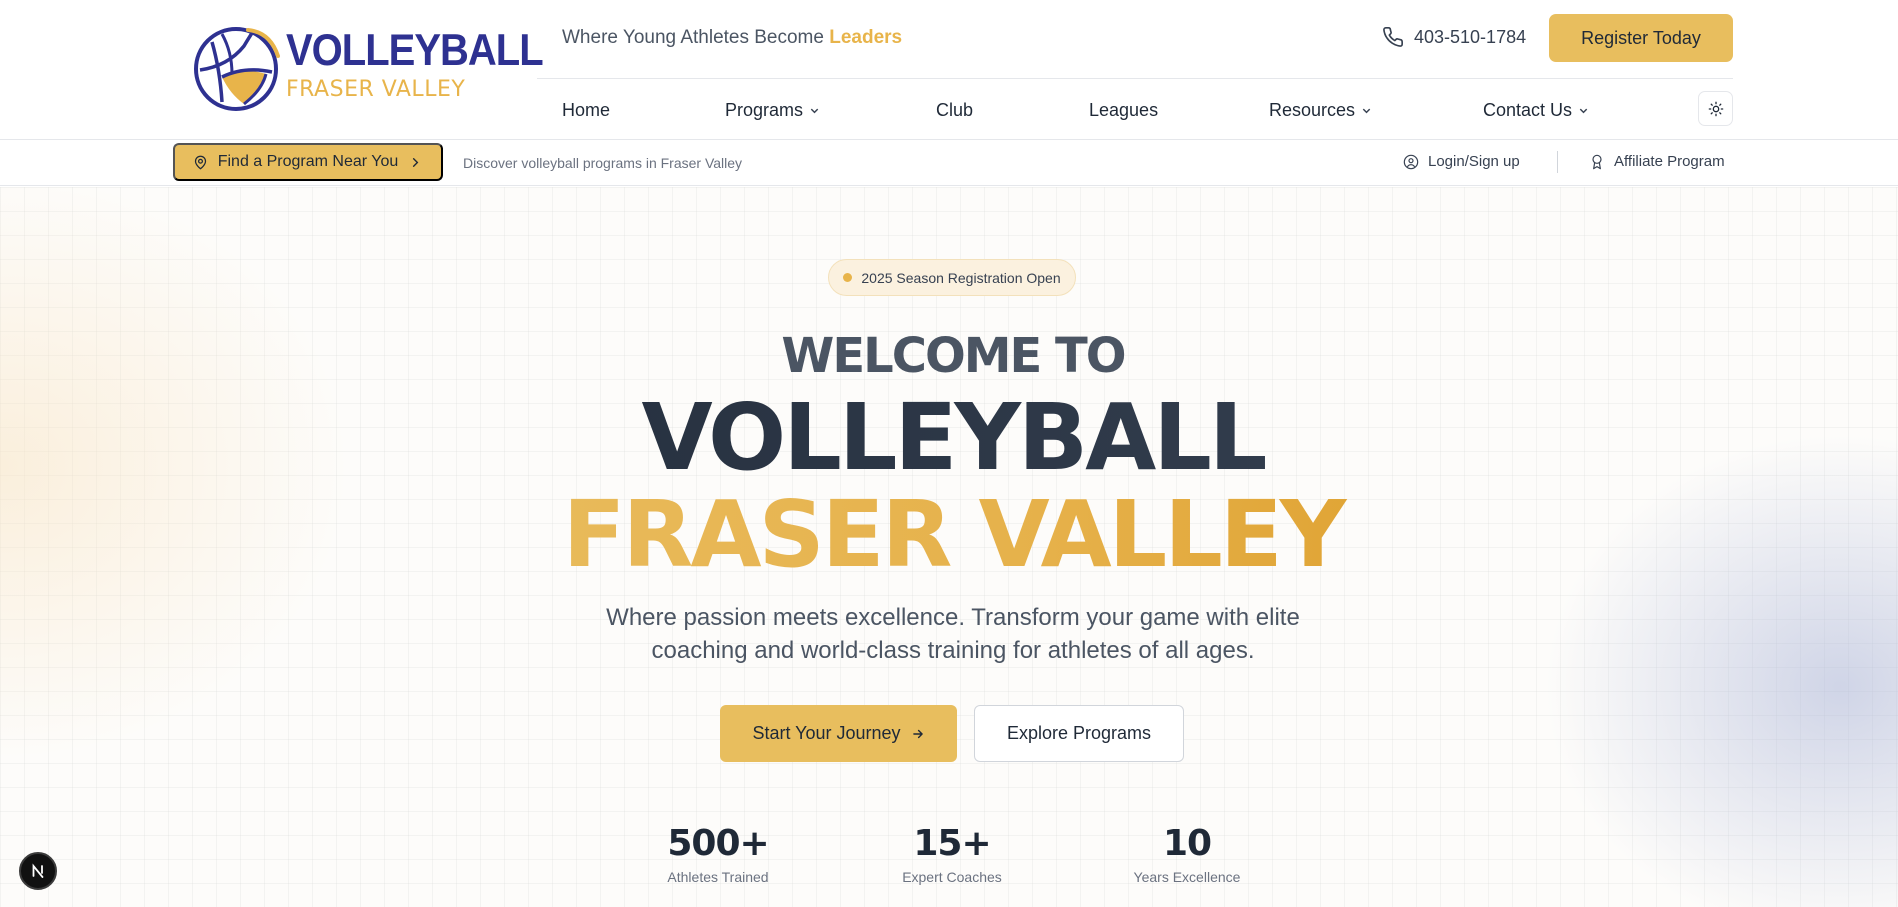 Image resolution: width=1898 pixels, height=907 pixels. I want to click on find-program-button: Find a Program Near You, so click(308, 162).